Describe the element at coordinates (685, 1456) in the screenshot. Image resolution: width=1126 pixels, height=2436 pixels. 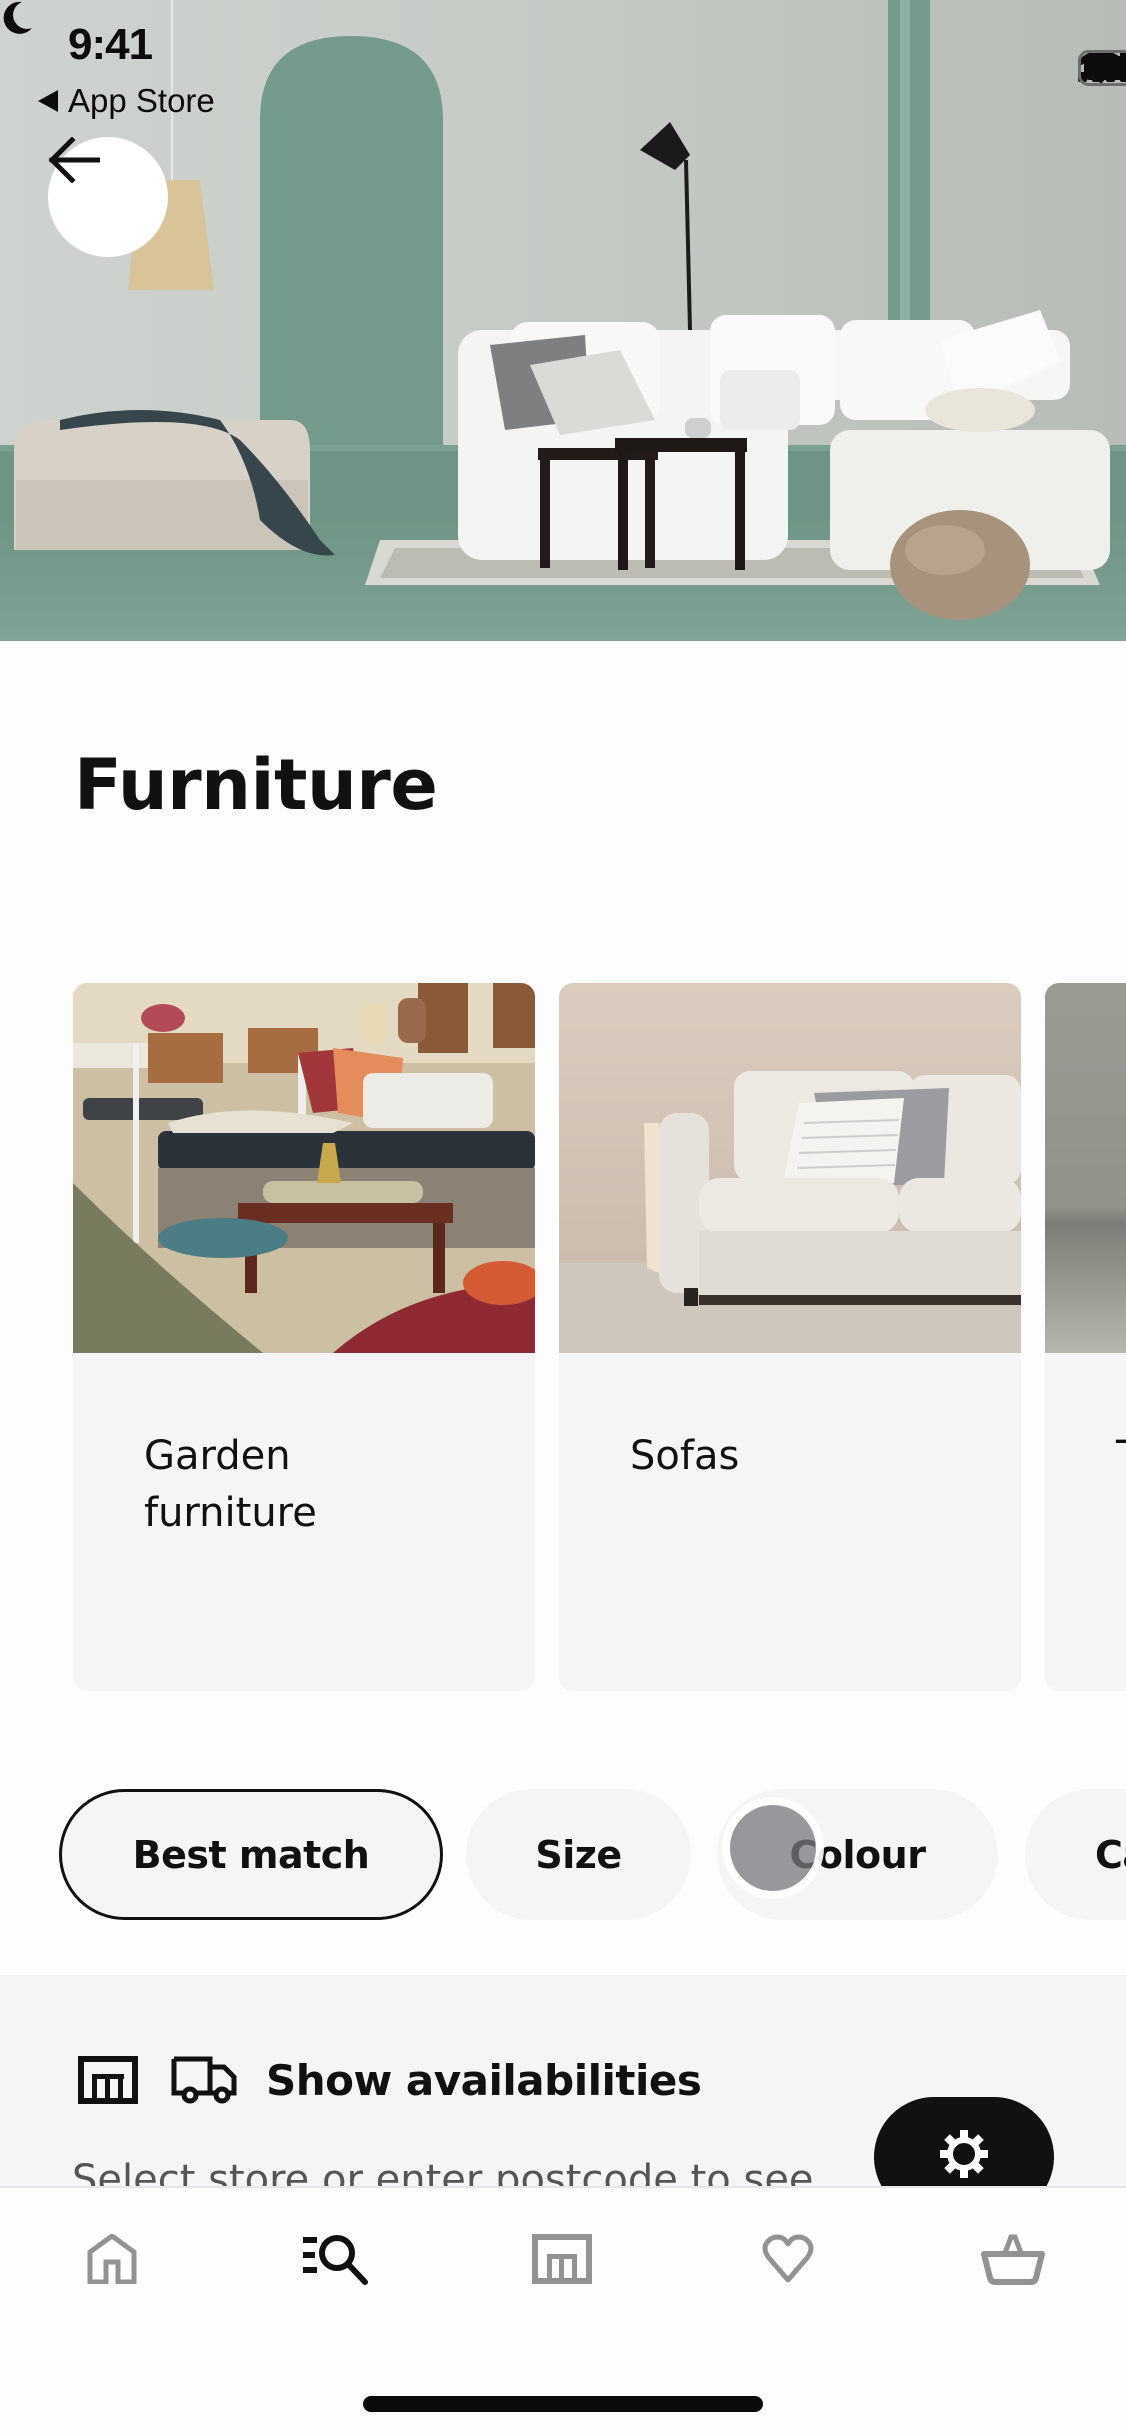
I see `category-label: Sofas` at that location.